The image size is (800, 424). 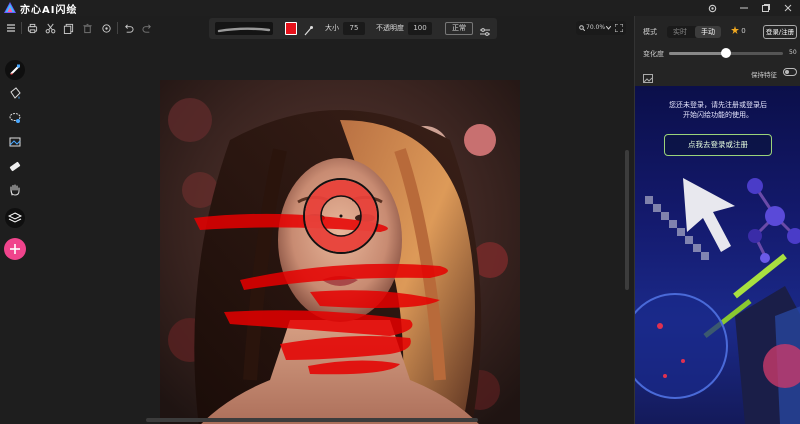 What do you see at coordinates (650, 32) in the screenshot?
I see `mode-label: 模式` at bounding box center [650, 32].